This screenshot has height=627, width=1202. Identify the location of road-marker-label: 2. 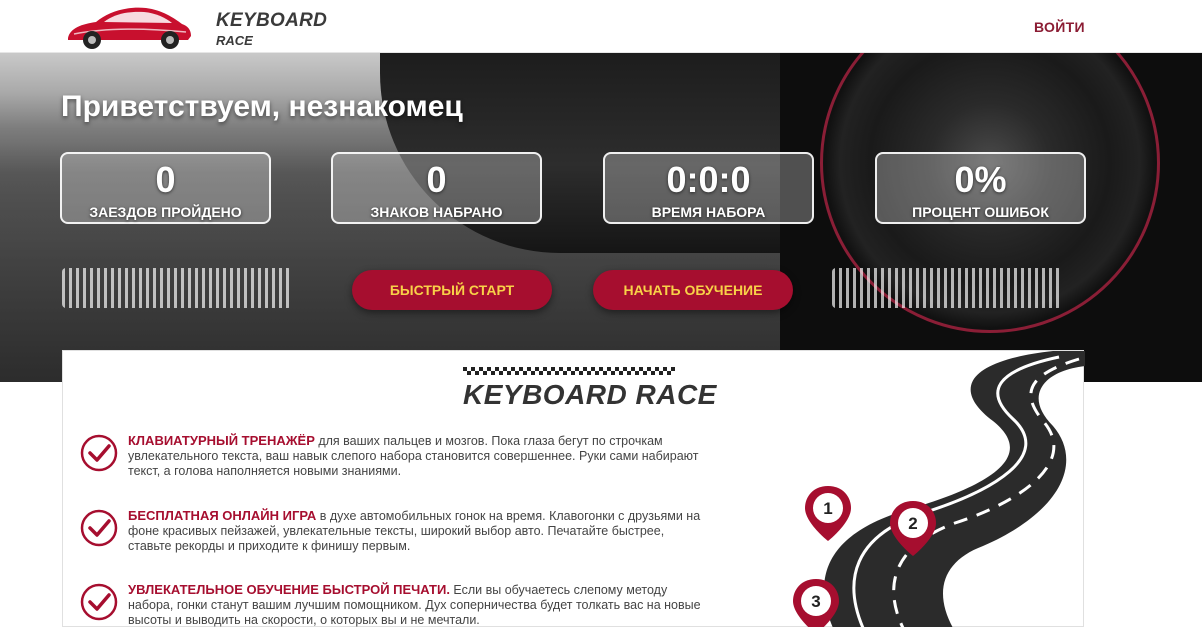
(912, 523).